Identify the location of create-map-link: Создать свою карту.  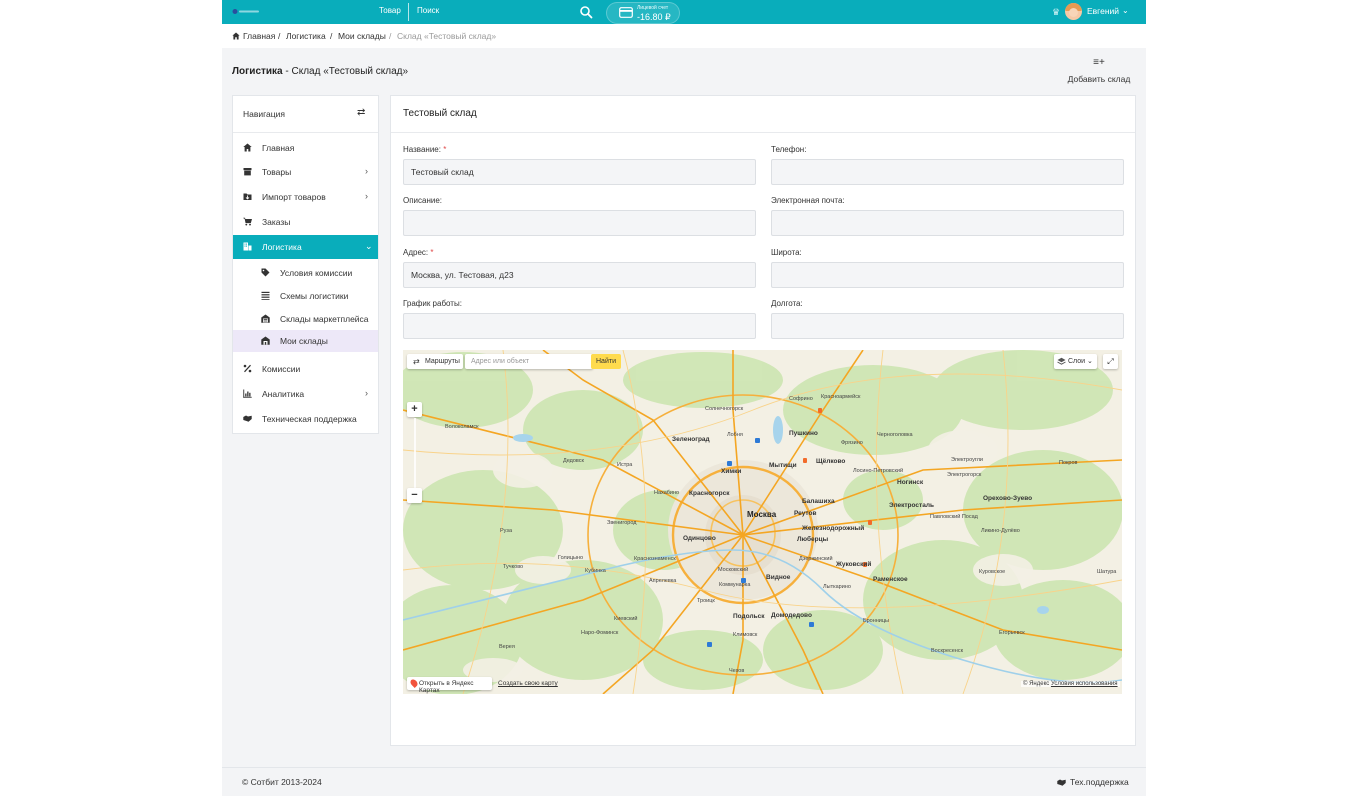
(528, 683).